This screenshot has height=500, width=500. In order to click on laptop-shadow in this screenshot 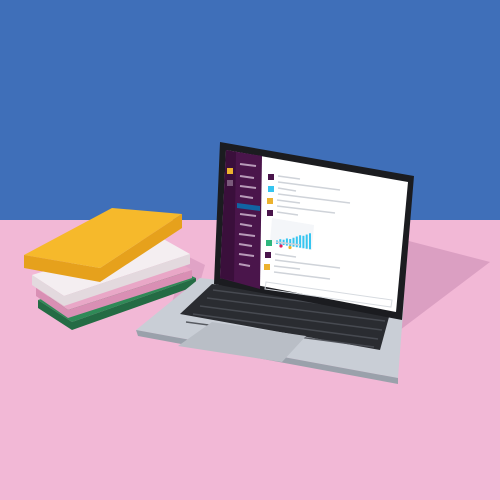, I will do `click(445, 285)`.